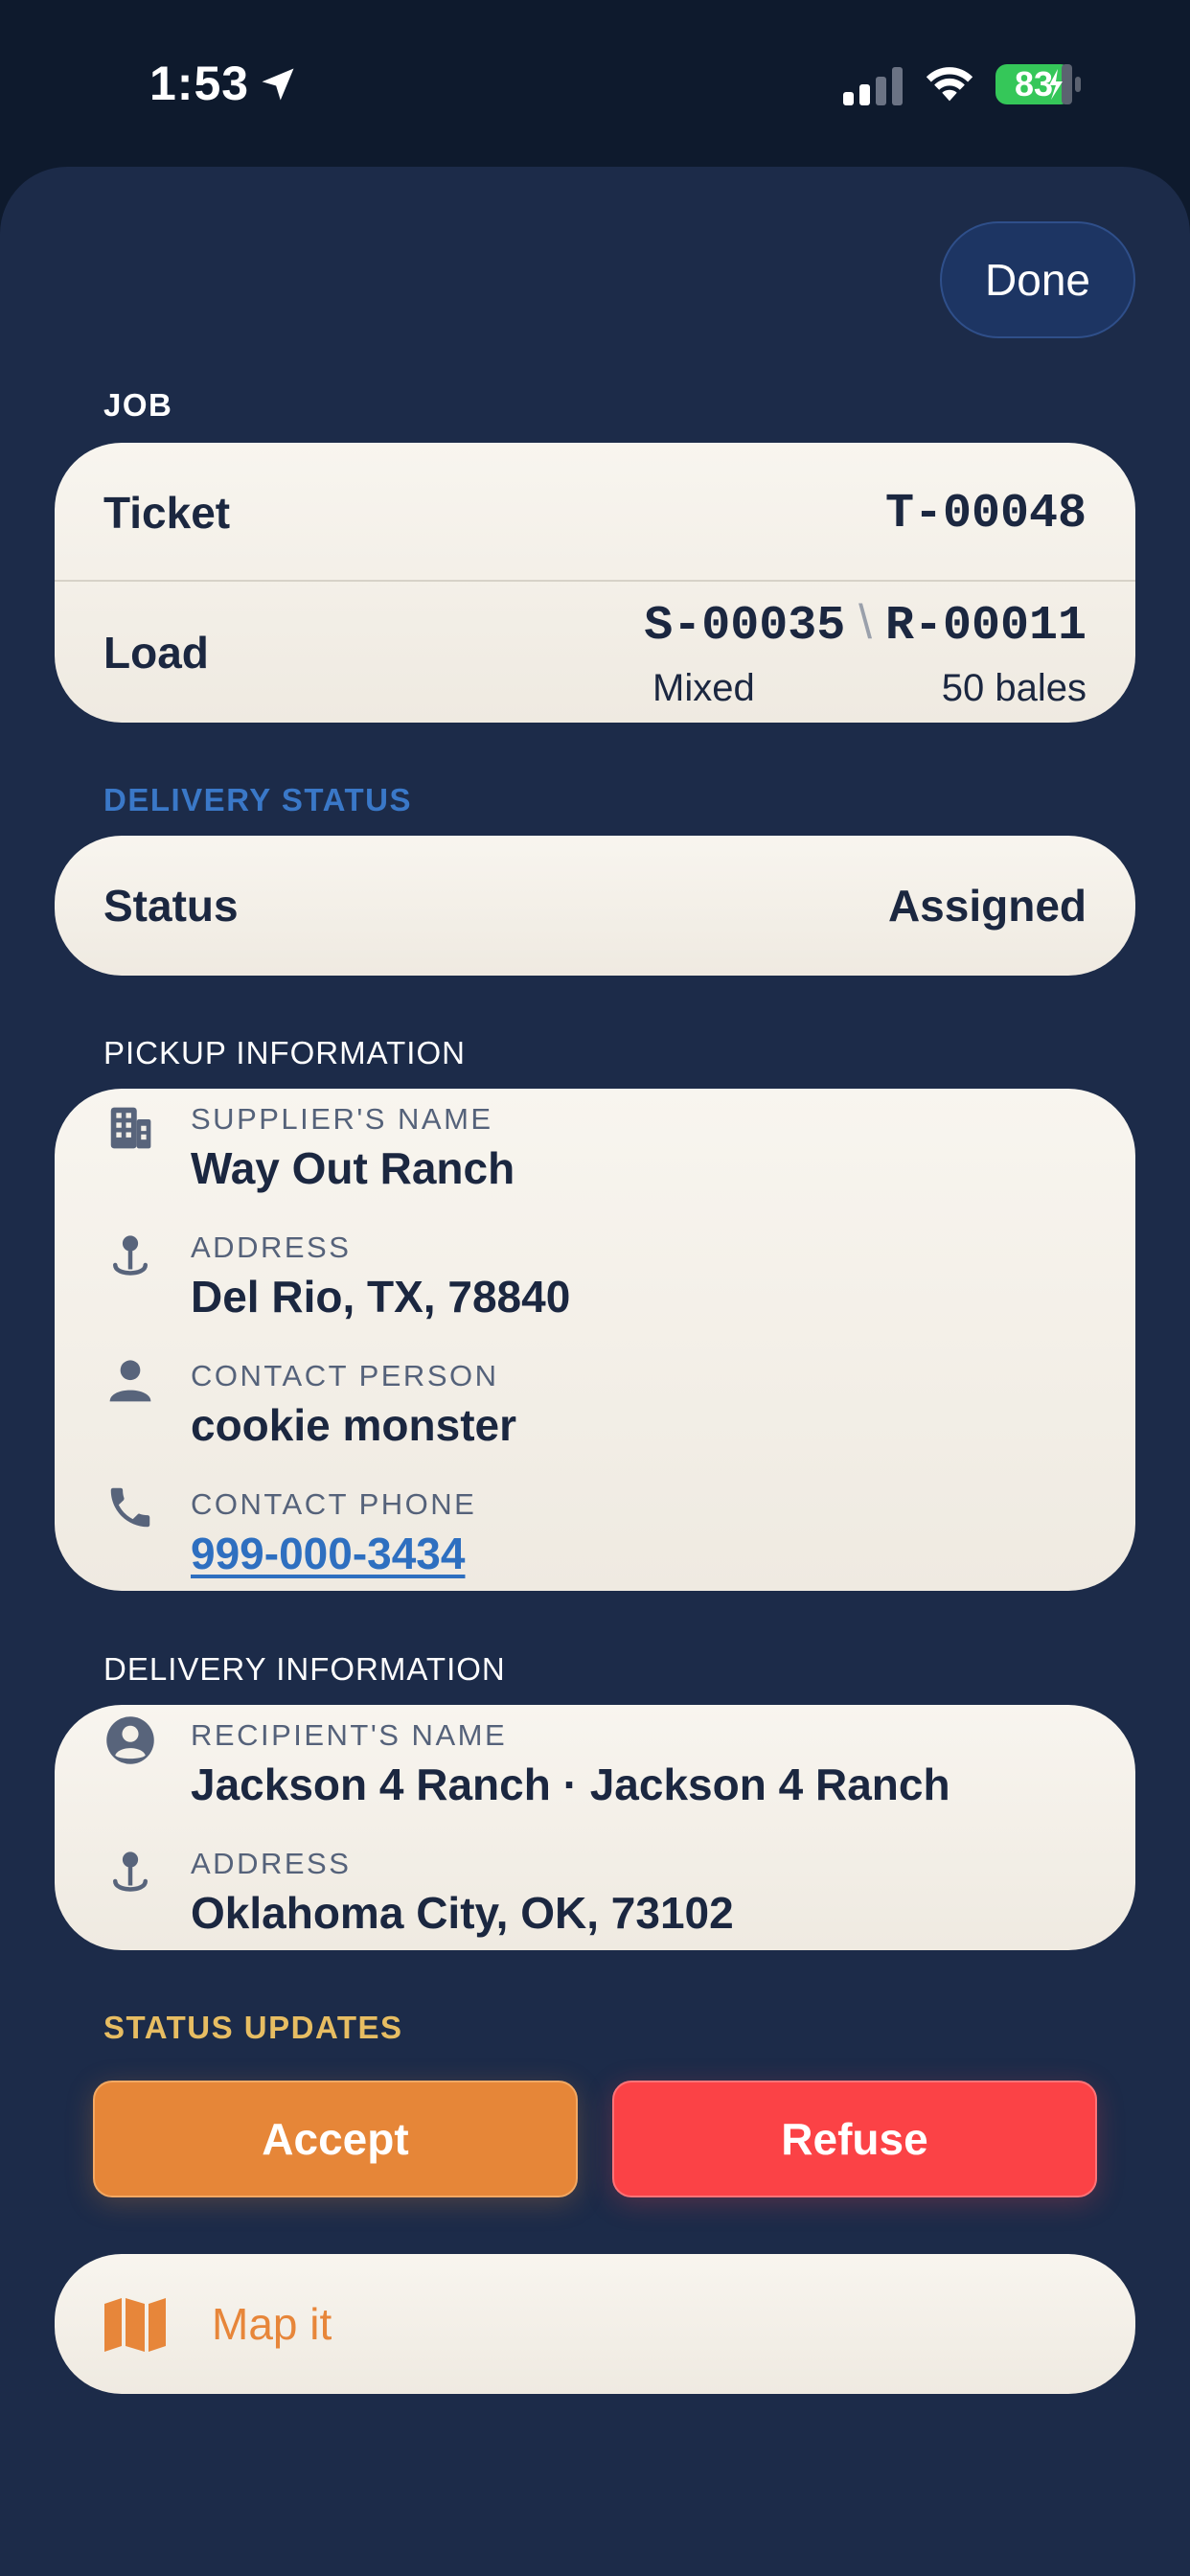 This screenshot has height=2576, width=1190. What do you see at coordinates (328, 1553) in the screenshot?
I see `contact-phone-link: 999-000-3434` at bounding box center [328, 1553].